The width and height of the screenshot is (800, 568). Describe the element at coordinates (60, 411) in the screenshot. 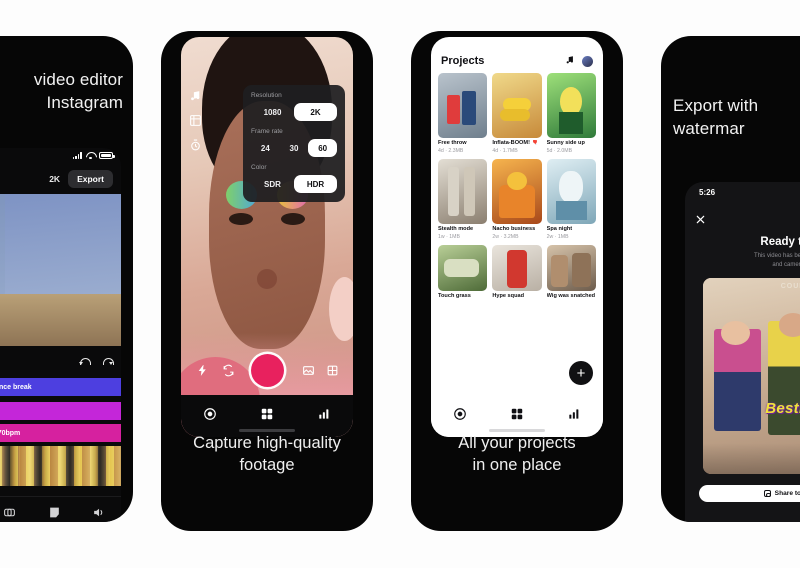

I see `timeline-clip-voiceover: Voiceover` at that location.